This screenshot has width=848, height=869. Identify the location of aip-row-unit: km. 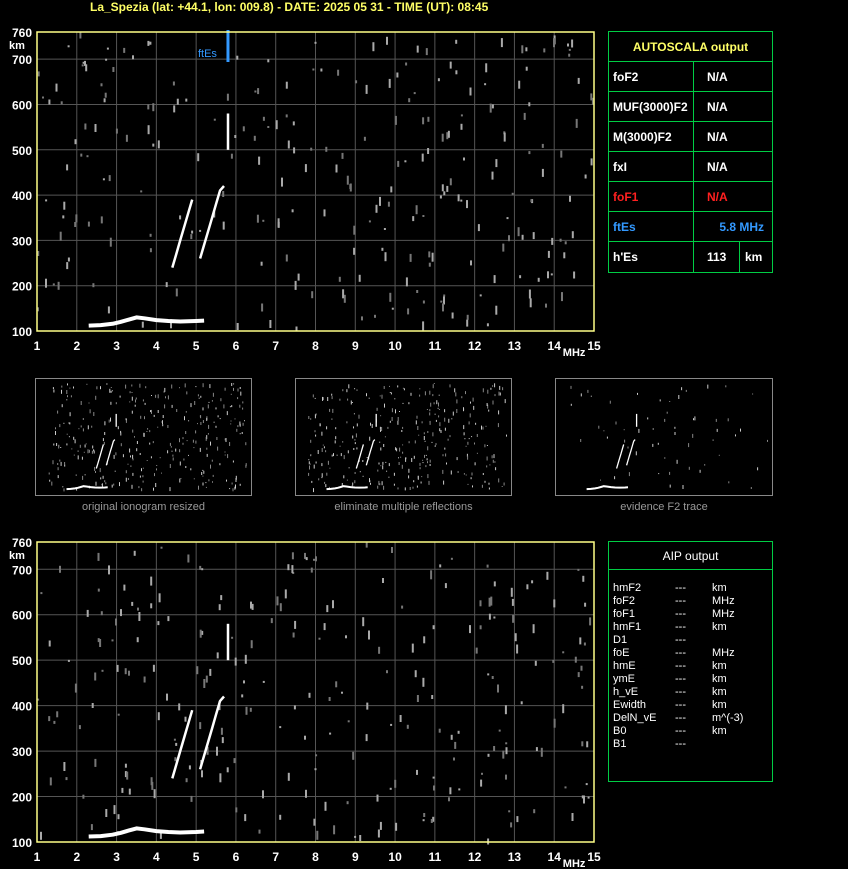
(719, 692).